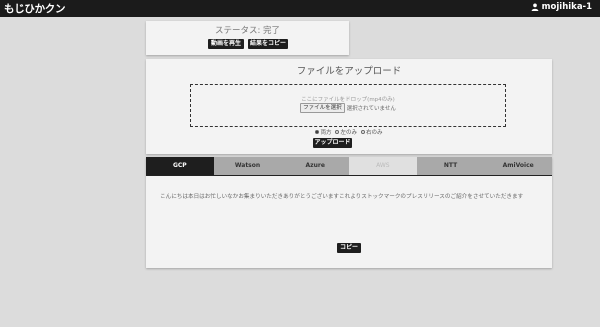 This screenshot has height=327, width=600. What do you see at coordinates (348, 100) in the screenshot?
I see `drop-hint: ここにファイルをドロップ(mp4のみ)` at bounding box center [348, 100].